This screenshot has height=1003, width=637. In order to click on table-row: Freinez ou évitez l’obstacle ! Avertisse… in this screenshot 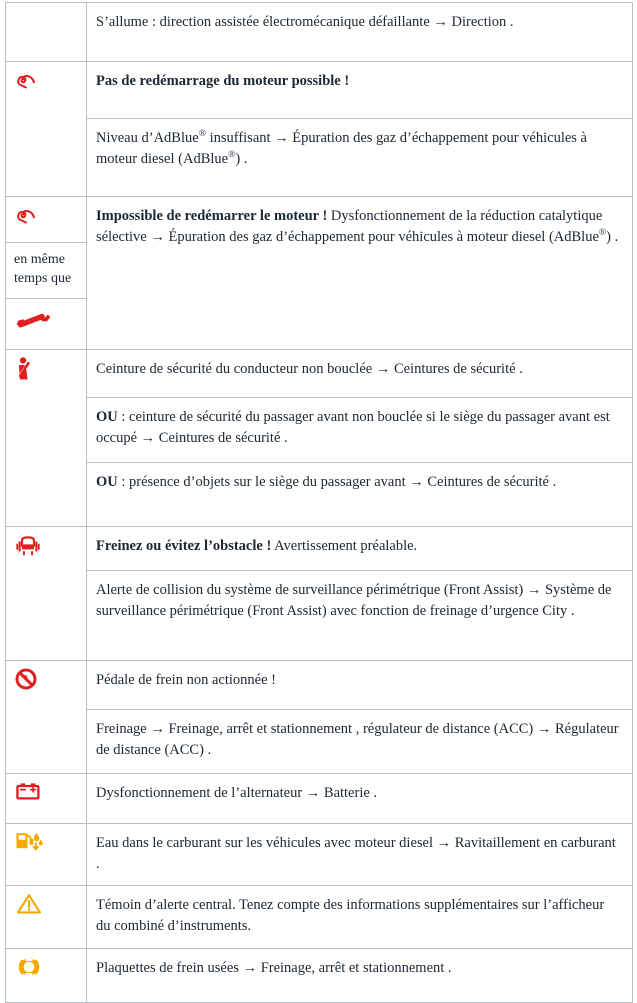, I will do `click(319, 593)`.